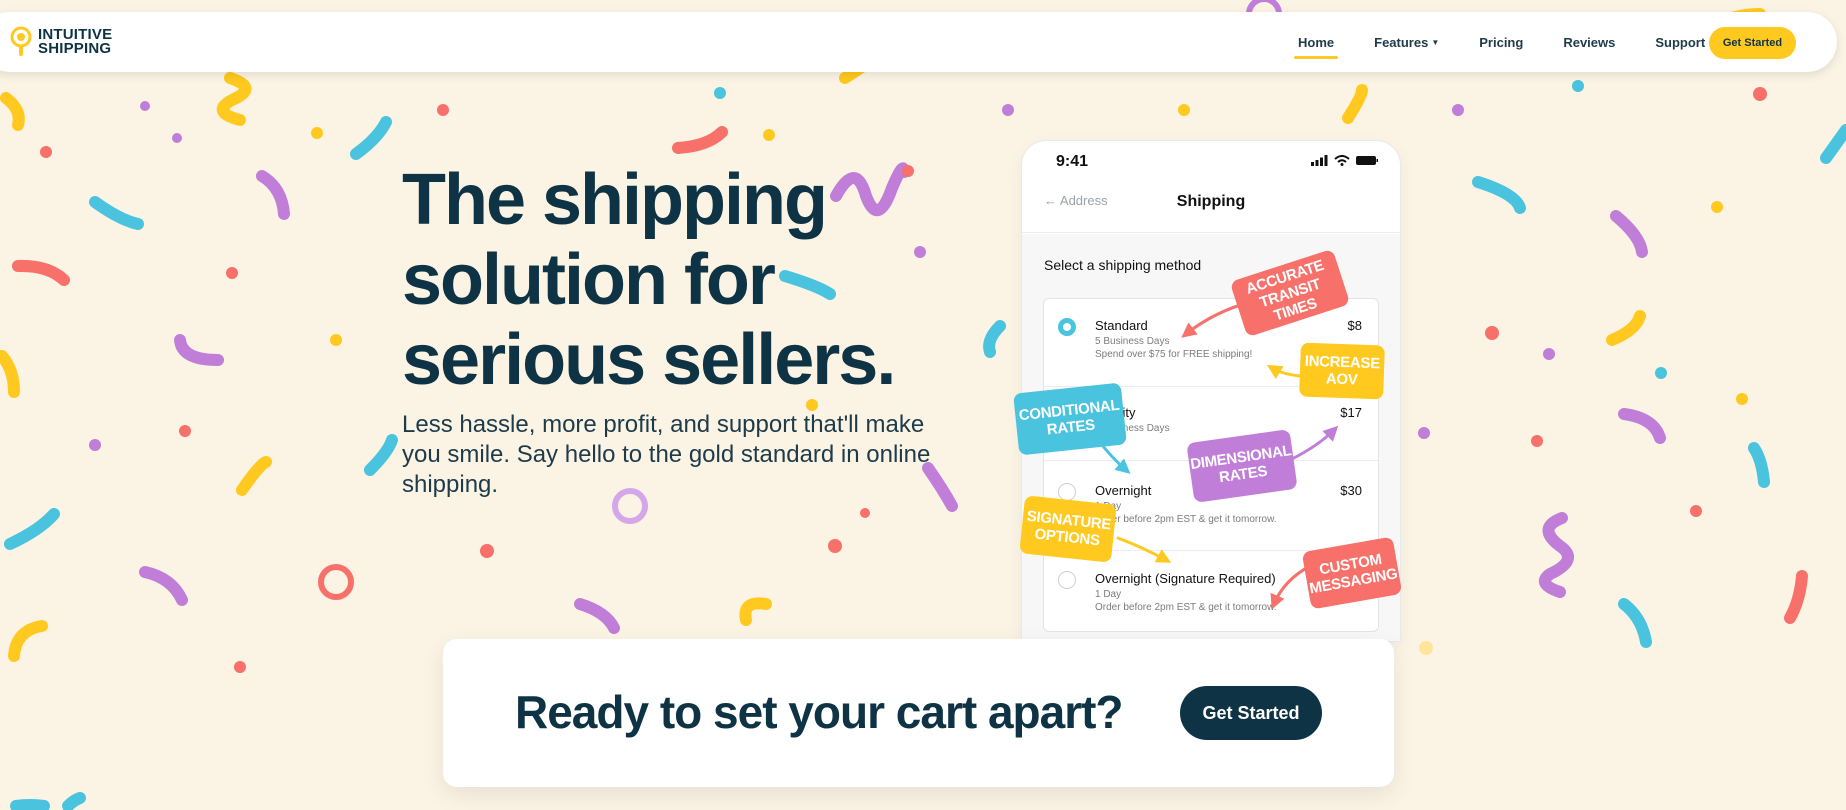 The image size is (1846, 810). I want to click on brand-name: INTUITIVE SHIPPING, so click(75, 42).